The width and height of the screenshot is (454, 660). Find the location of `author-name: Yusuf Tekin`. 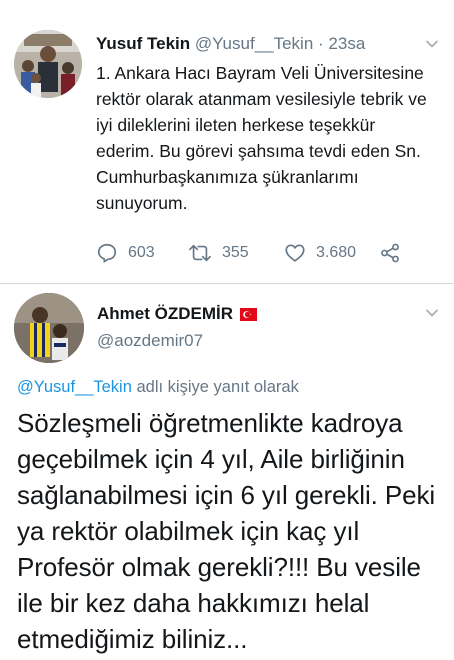

author-name: Yusuf Tekin is located at coordinates (143, 43).